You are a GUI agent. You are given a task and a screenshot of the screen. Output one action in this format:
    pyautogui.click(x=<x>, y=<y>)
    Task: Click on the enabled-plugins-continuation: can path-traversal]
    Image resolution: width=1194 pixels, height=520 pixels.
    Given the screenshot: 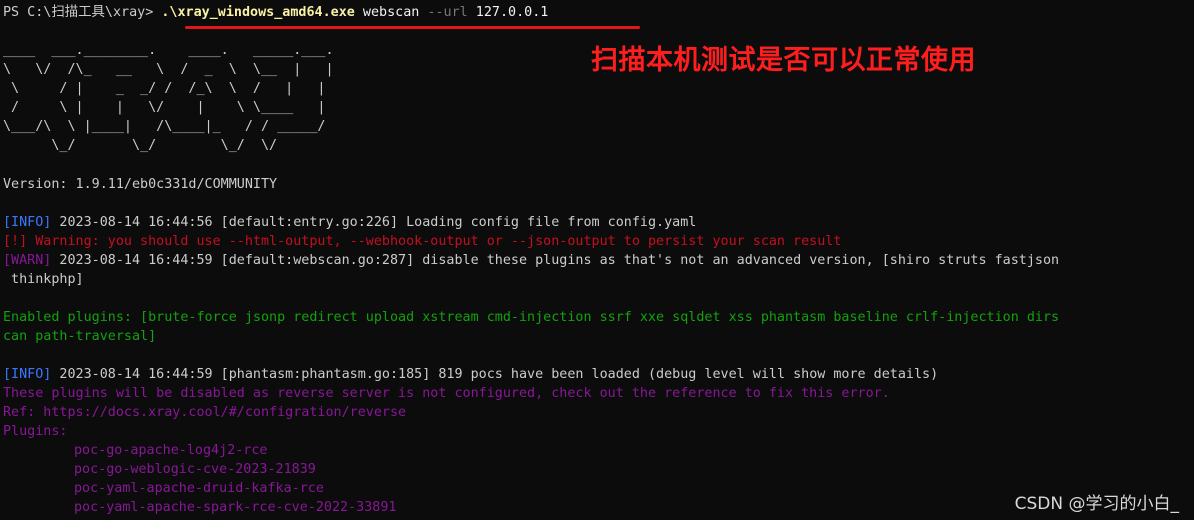 What is the action you would take?
    pyautogui.click(x=80, y=336)
    